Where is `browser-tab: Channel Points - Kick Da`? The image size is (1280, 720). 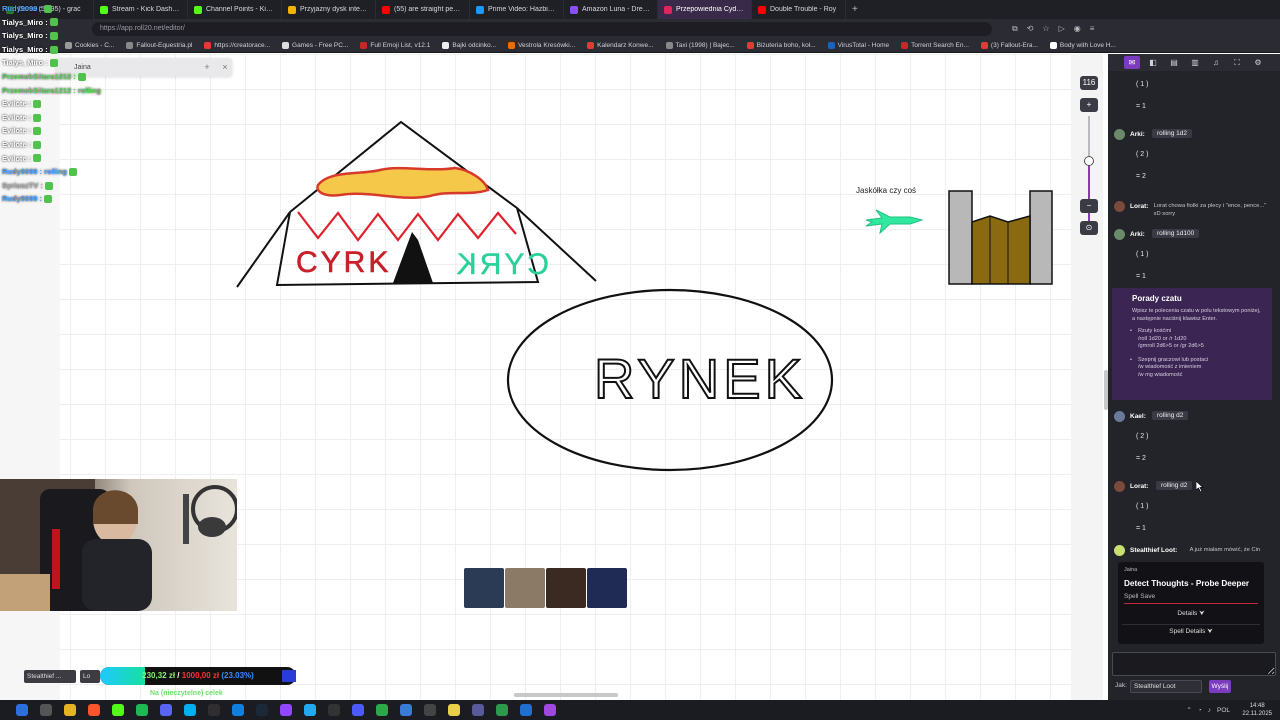
browser-tab: Channel Points - Kick Da is located at coordinates (235, 9).